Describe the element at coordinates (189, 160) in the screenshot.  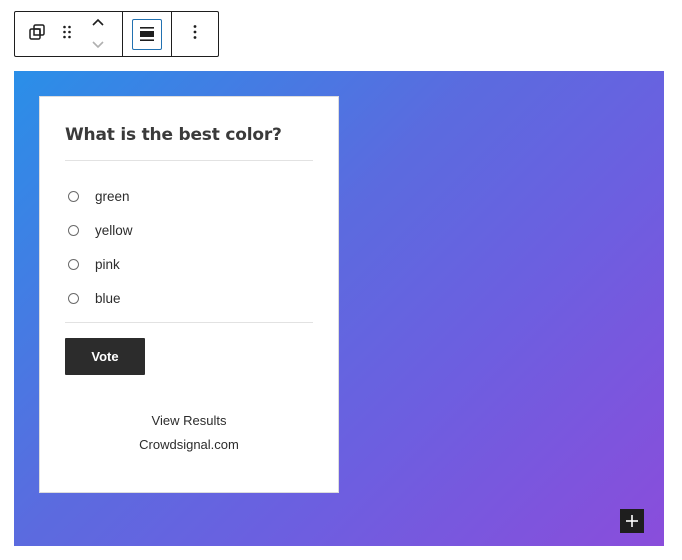
I see `poll-divider-top` at that location.